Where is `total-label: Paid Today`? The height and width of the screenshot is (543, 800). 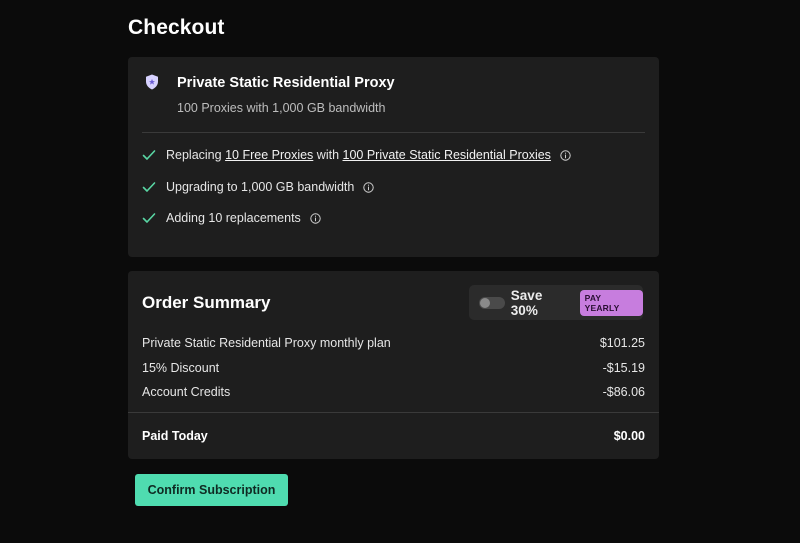
total-label: Paid Today is located at coordinates (175, 436).